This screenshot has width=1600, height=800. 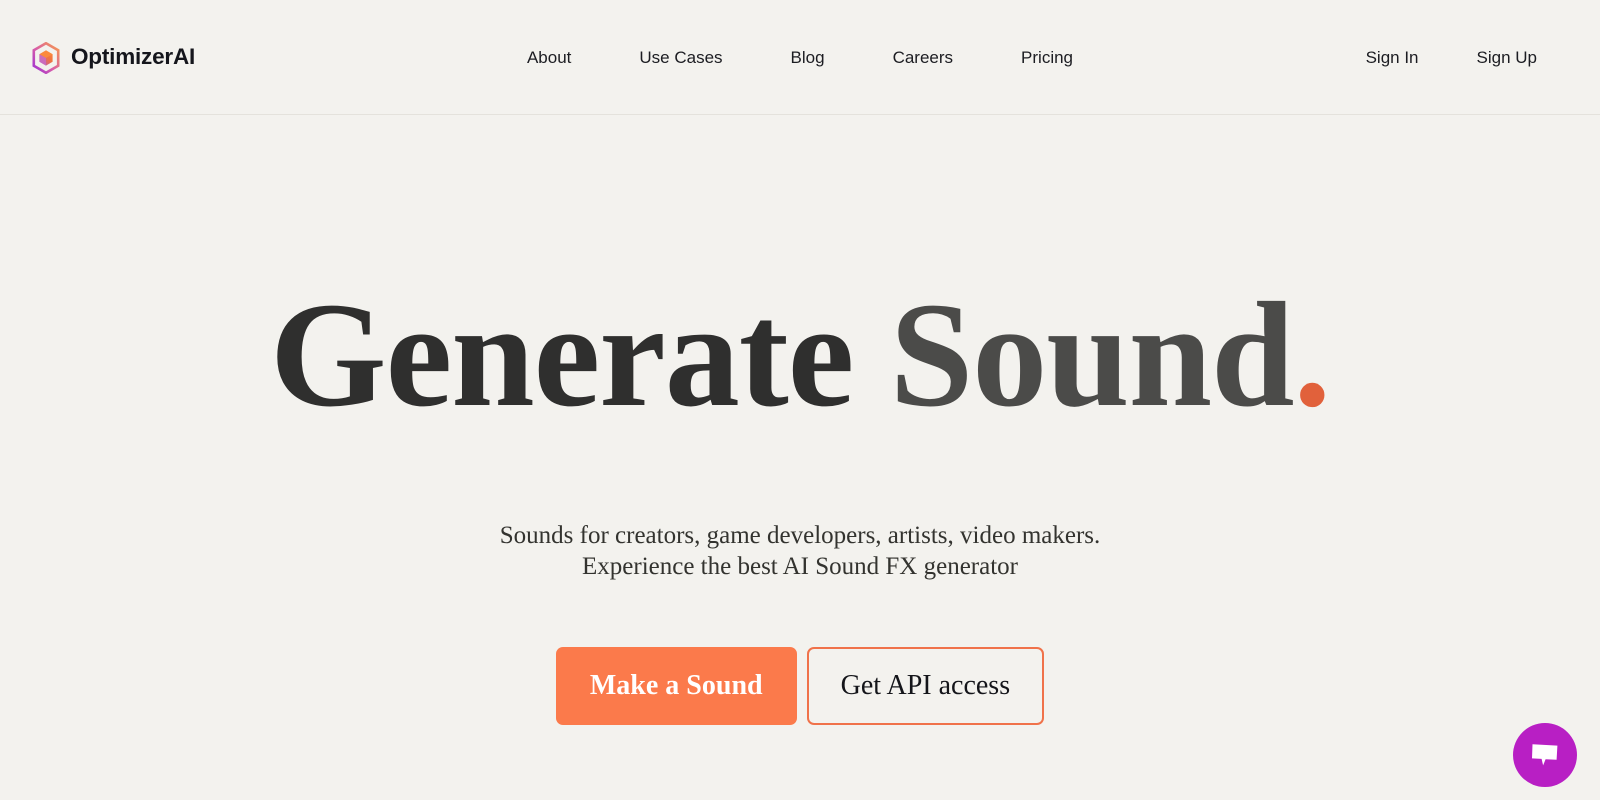 I want to click on hero-actions: Make a Sound Get API access, so click(x=800, y=686).